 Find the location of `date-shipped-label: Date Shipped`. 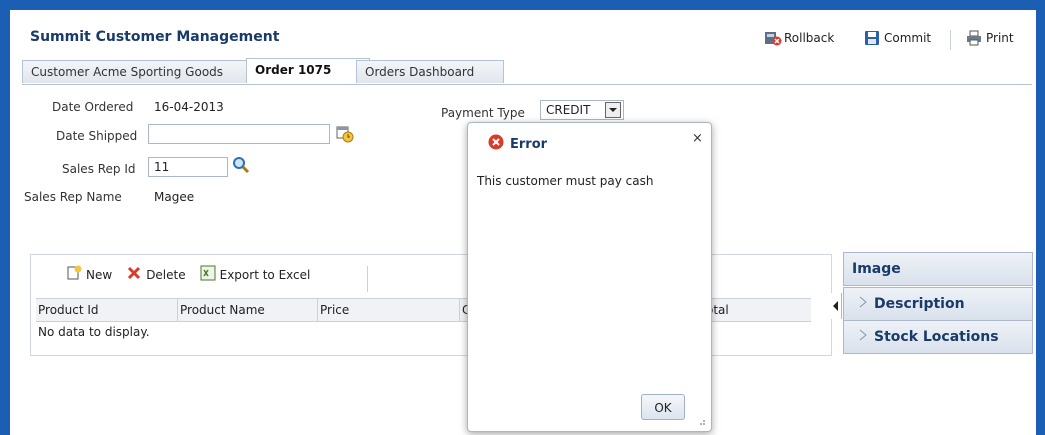

date-shipped-label: Date Shipped is located at coordinates (97, 136).